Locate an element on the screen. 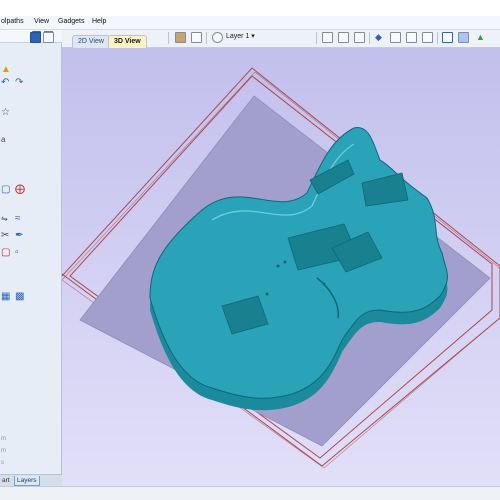 This screenshot has height=500, width=500. drawing-tools-panel: ▲ ↶ ↷ ☆ a ▢ ⨁ ⇋ ≈ ✂ ✒ ▢ ▫ ▦ ▩ m m s is located at coordinates (31, 258).